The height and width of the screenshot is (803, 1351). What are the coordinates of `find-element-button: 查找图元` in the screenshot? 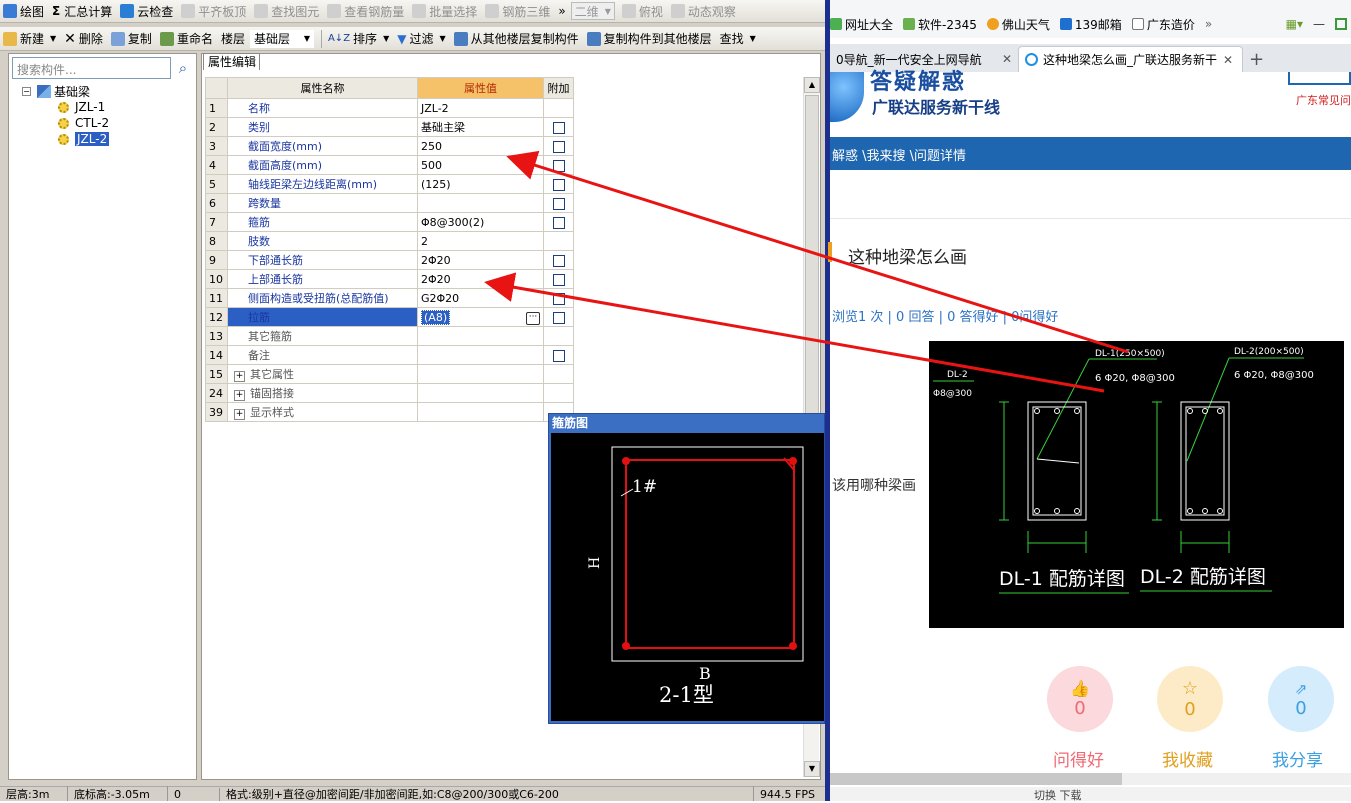 It's located at (286, 11).